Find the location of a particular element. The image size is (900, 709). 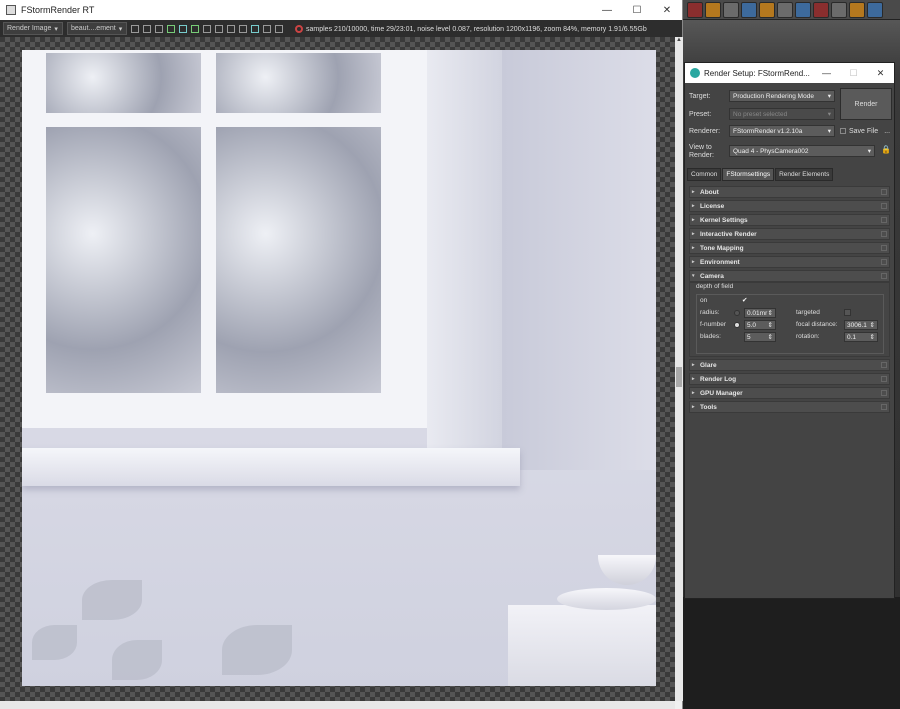

crosshair-icon is located at coordinates (219, 28).